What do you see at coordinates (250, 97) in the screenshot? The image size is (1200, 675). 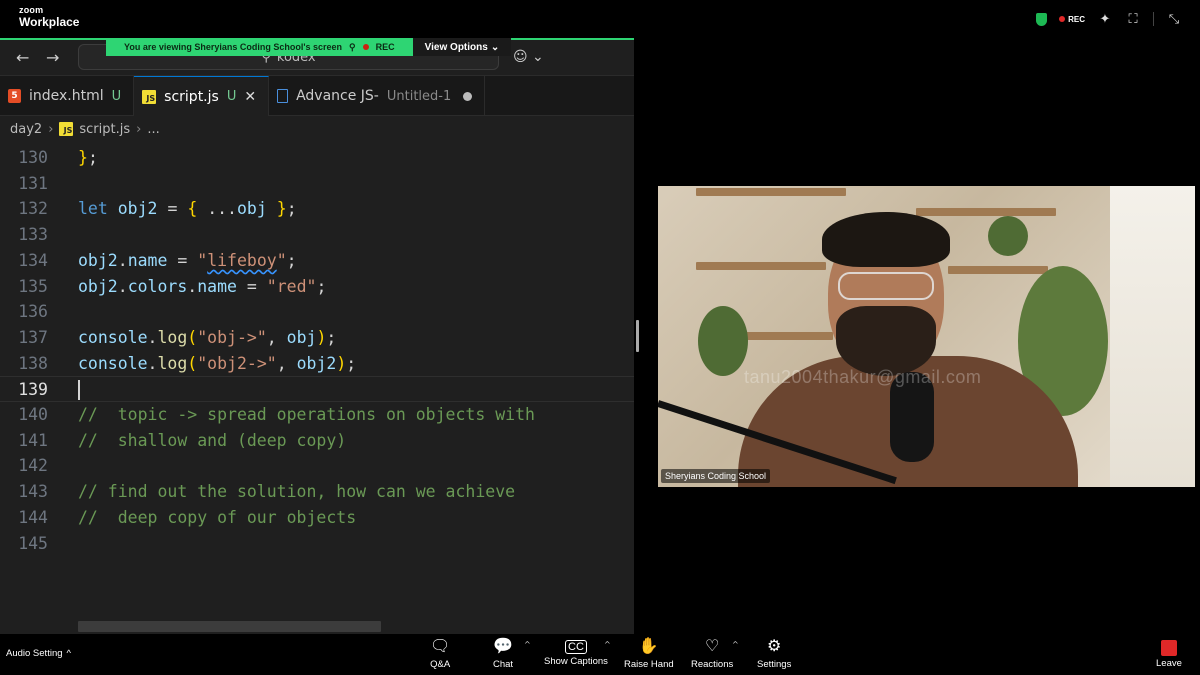 I see `close-icon: ✕` at bounding box center [250, 97].